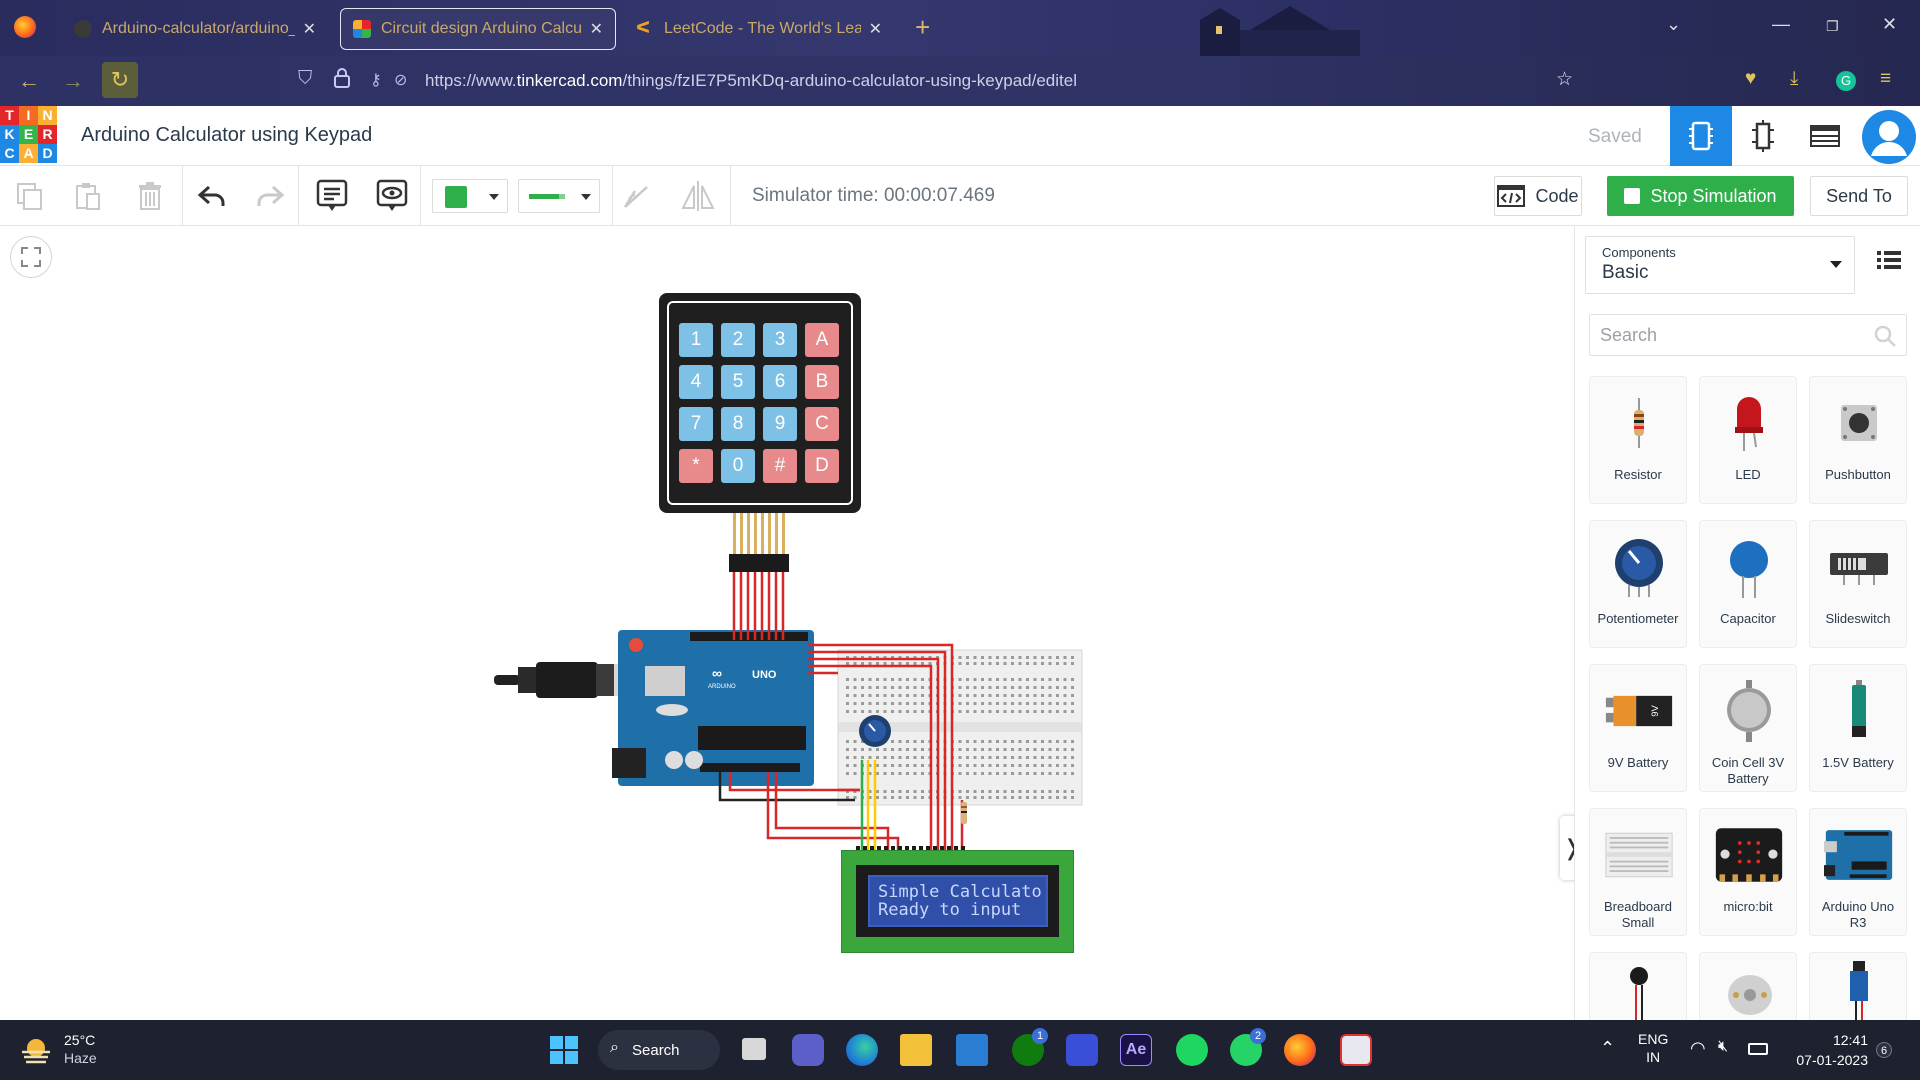 Image resolution: width=1920 pixels, height=1080 pixels. I want to click on wifi-icon: ◠, so click(1698, 1048).